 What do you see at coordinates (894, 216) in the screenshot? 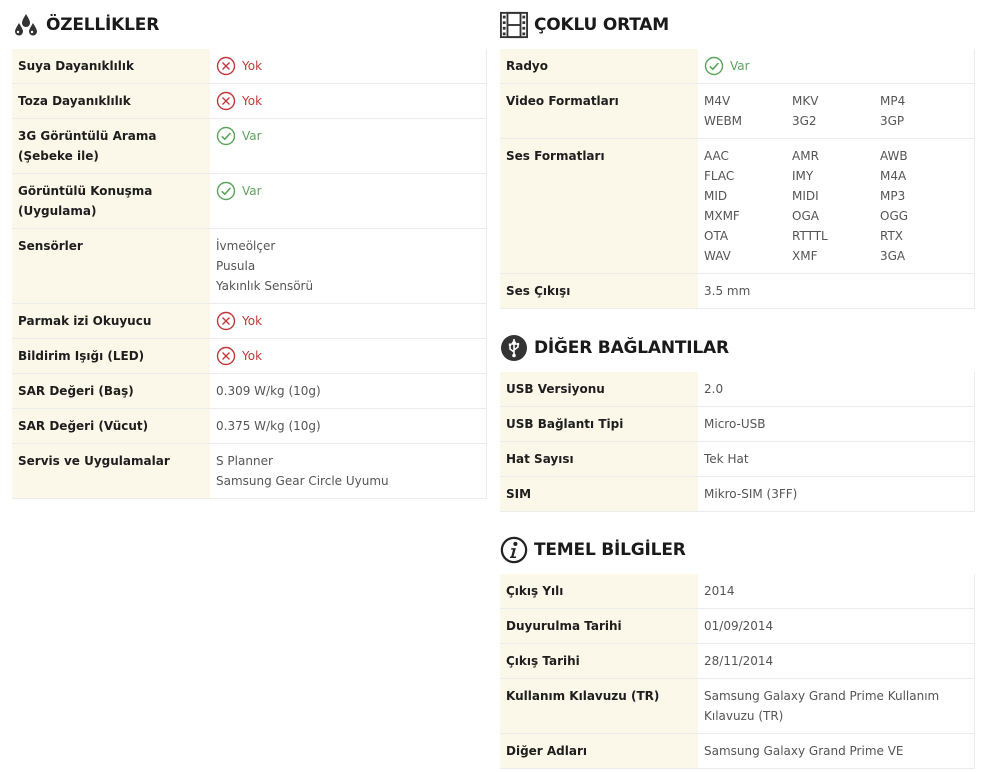
I see `format-item: OGG` at bounding box center [894, 216].